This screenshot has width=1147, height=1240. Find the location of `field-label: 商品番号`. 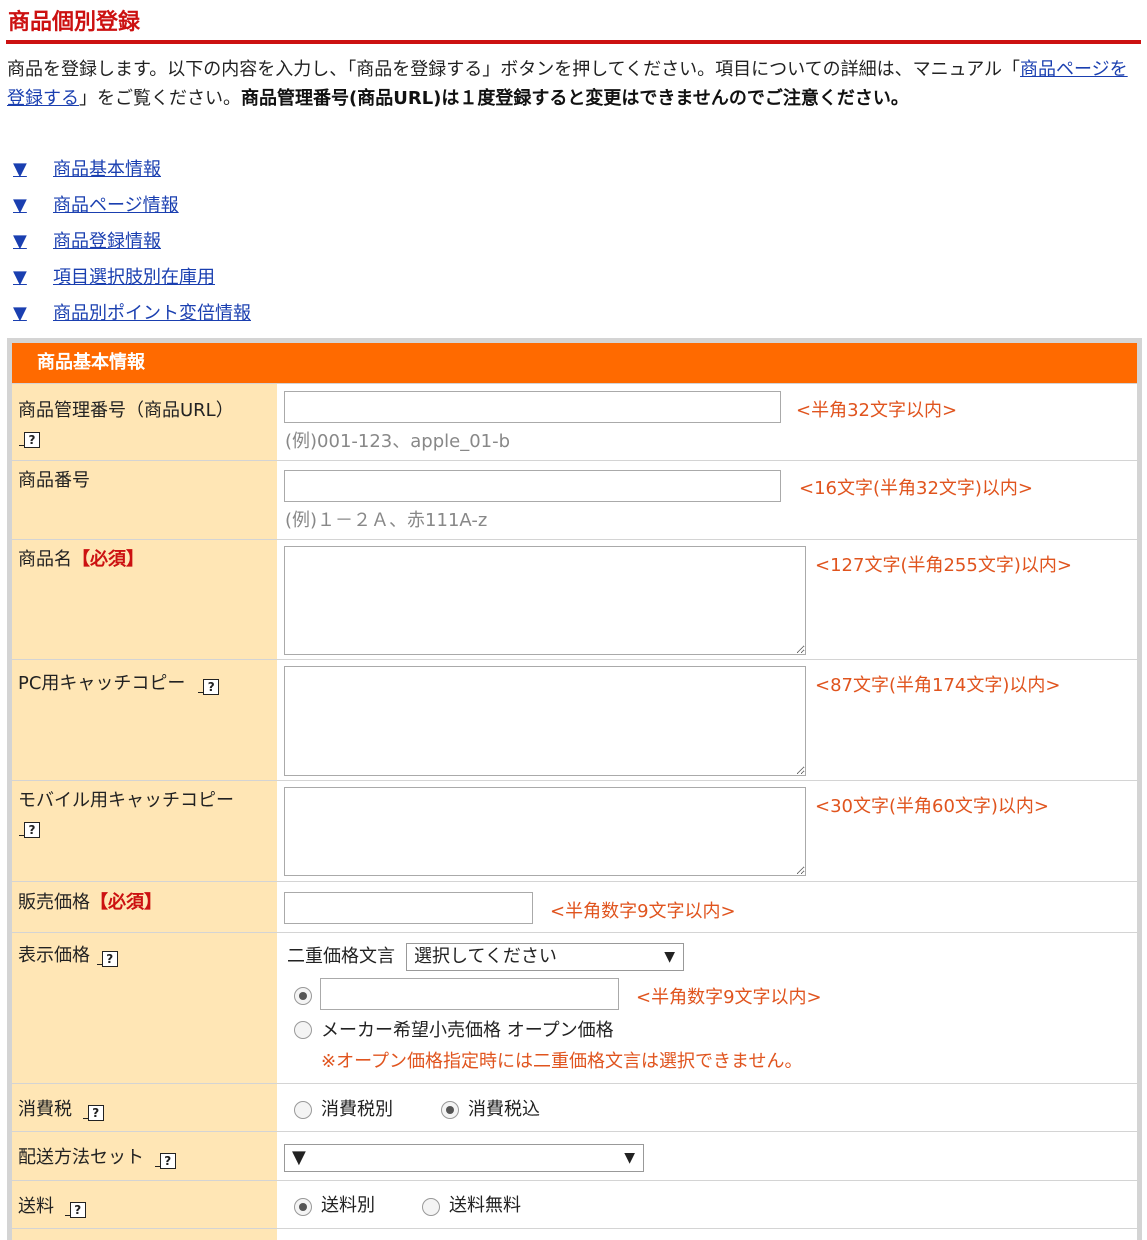

field-label: 商品番号 is located at coordinates (54, 480).